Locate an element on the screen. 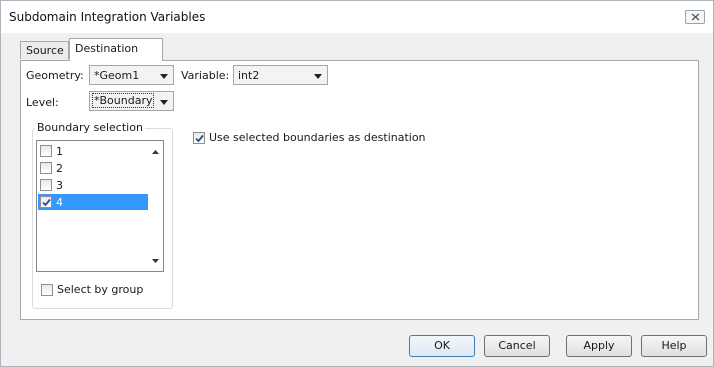 Image resolution: width=714 pixels, height=367 pixels. list-item: 3 is located at coordinates (93, 185).